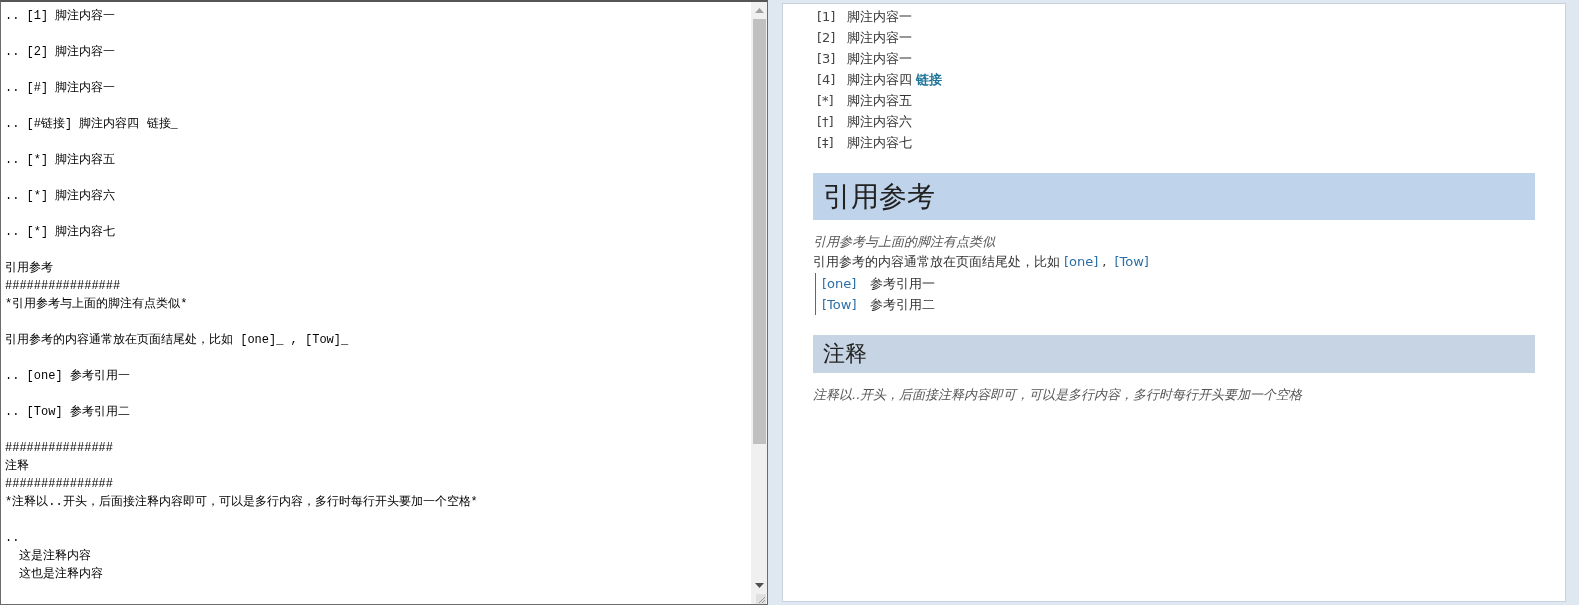  What do you see at coordinates (759, 10) in the screenshot?
I see `scroll-up-icon` at bounding box center [759, 10].